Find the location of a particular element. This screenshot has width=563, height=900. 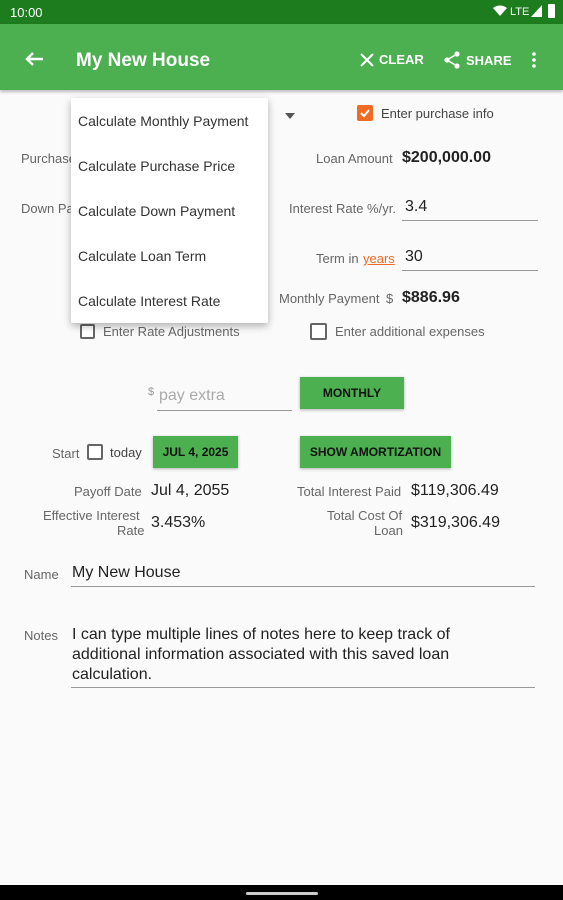

effective-rate-label: Effective Interest is located at coordinates (91, 515).